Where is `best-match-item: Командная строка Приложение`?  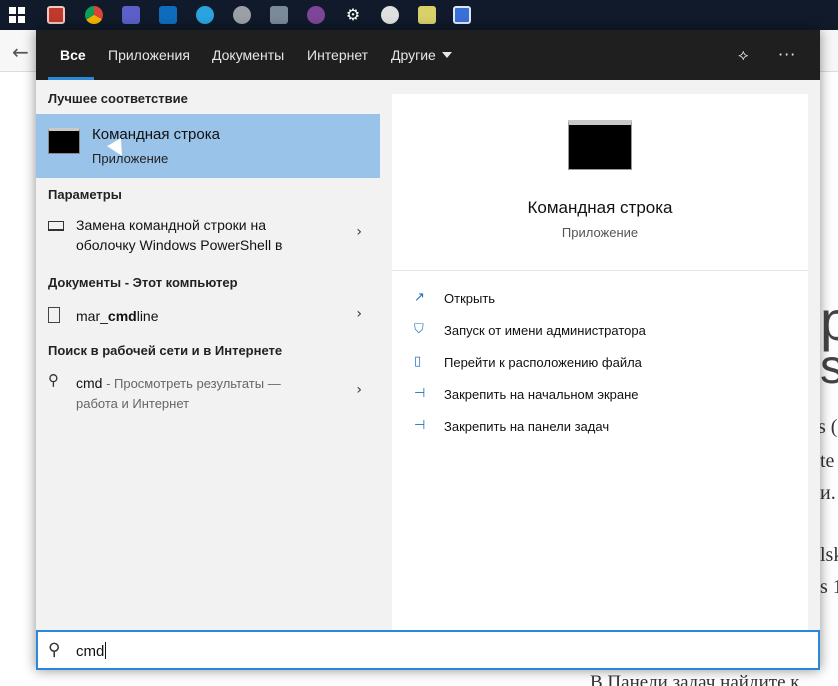
best-match-item: Командная строка Приложение is located at coordinates (208, 146).